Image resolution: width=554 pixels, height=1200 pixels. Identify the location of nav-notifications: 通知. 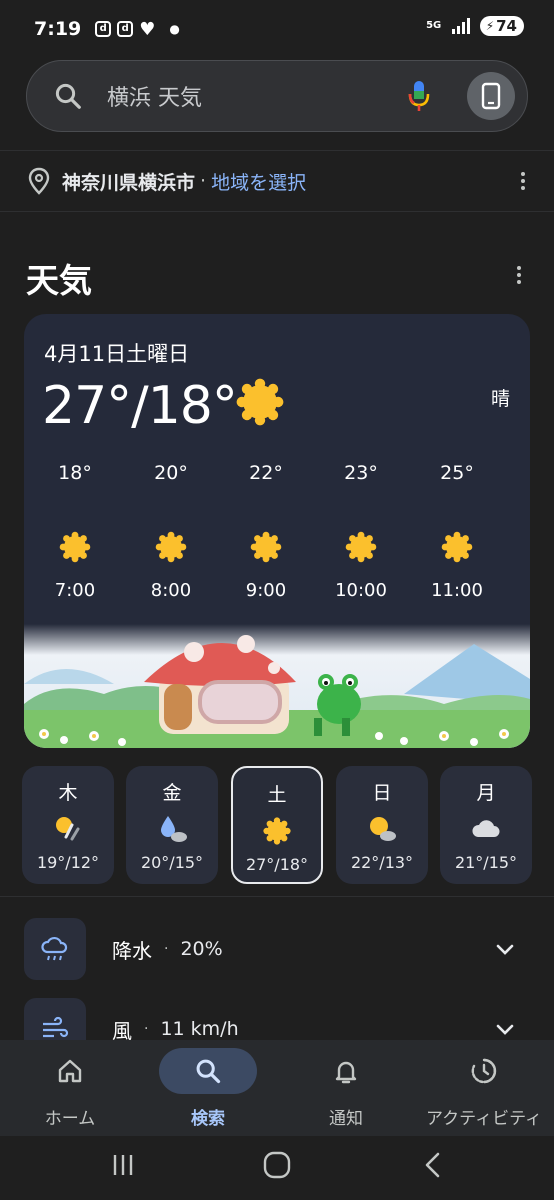
(346, 1088).